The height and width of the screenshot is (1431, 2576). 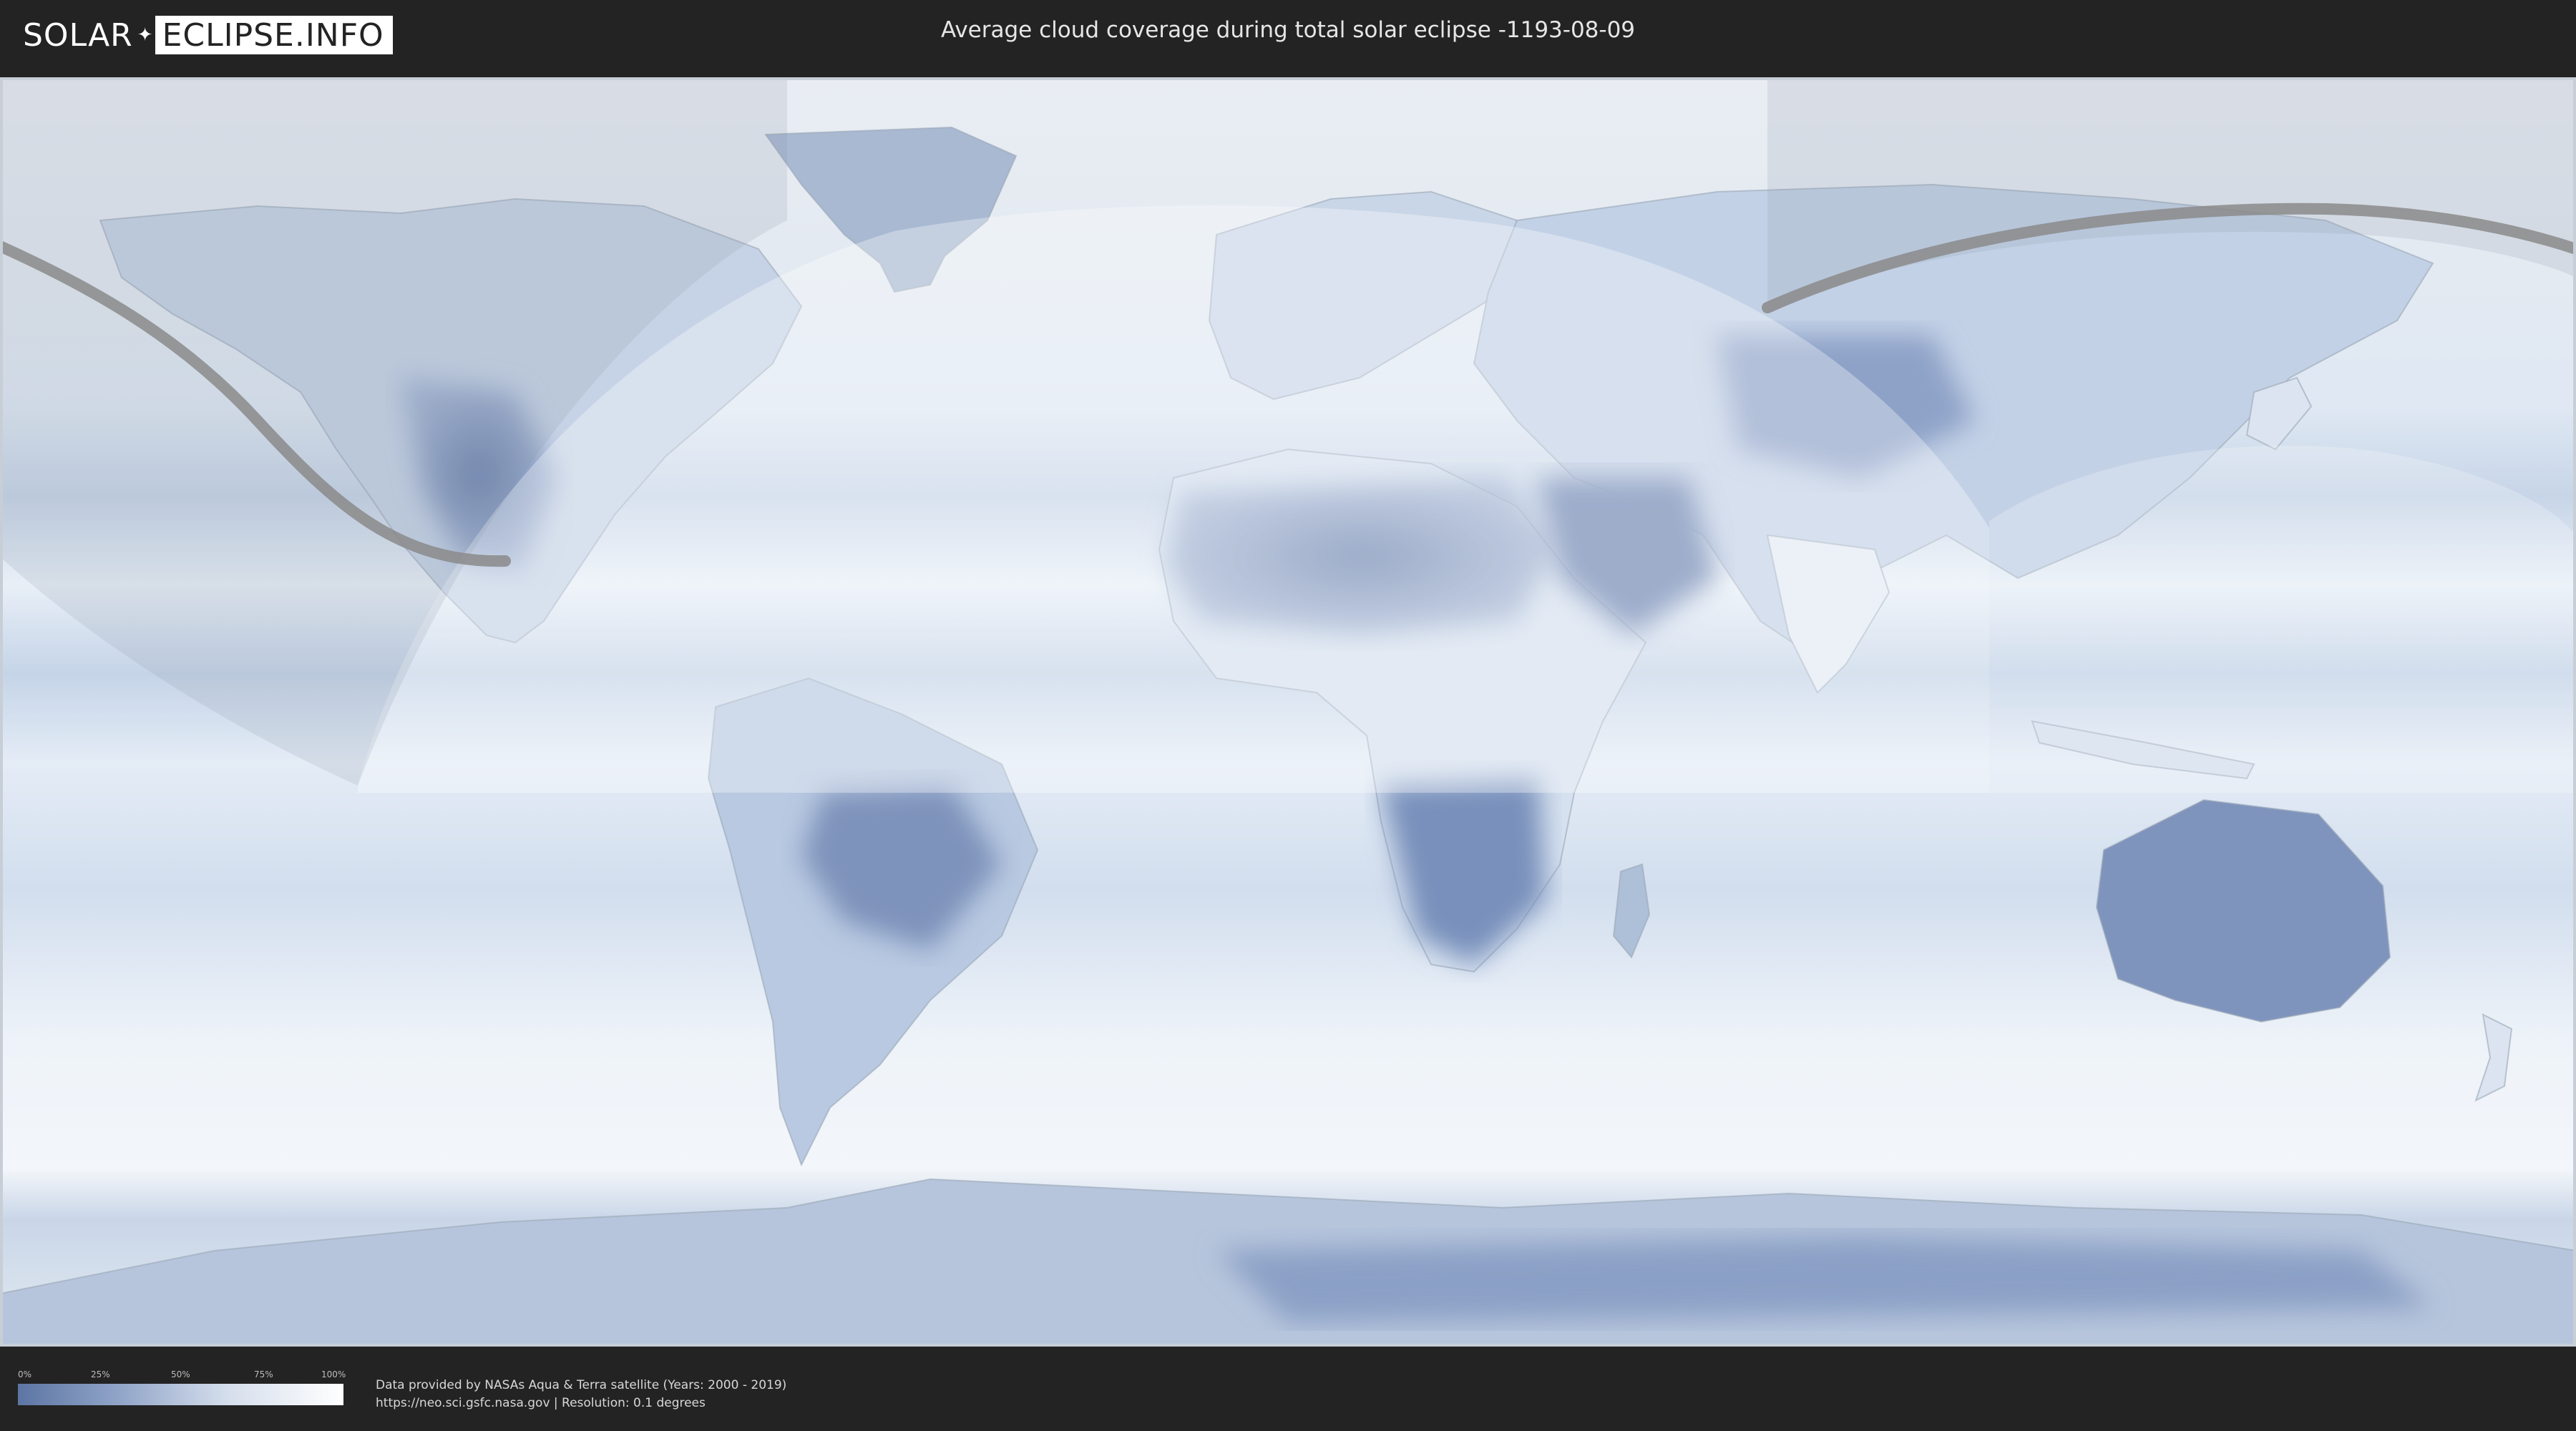 I want to click on legend-gradient-bar, so click(x=180, y=1394).